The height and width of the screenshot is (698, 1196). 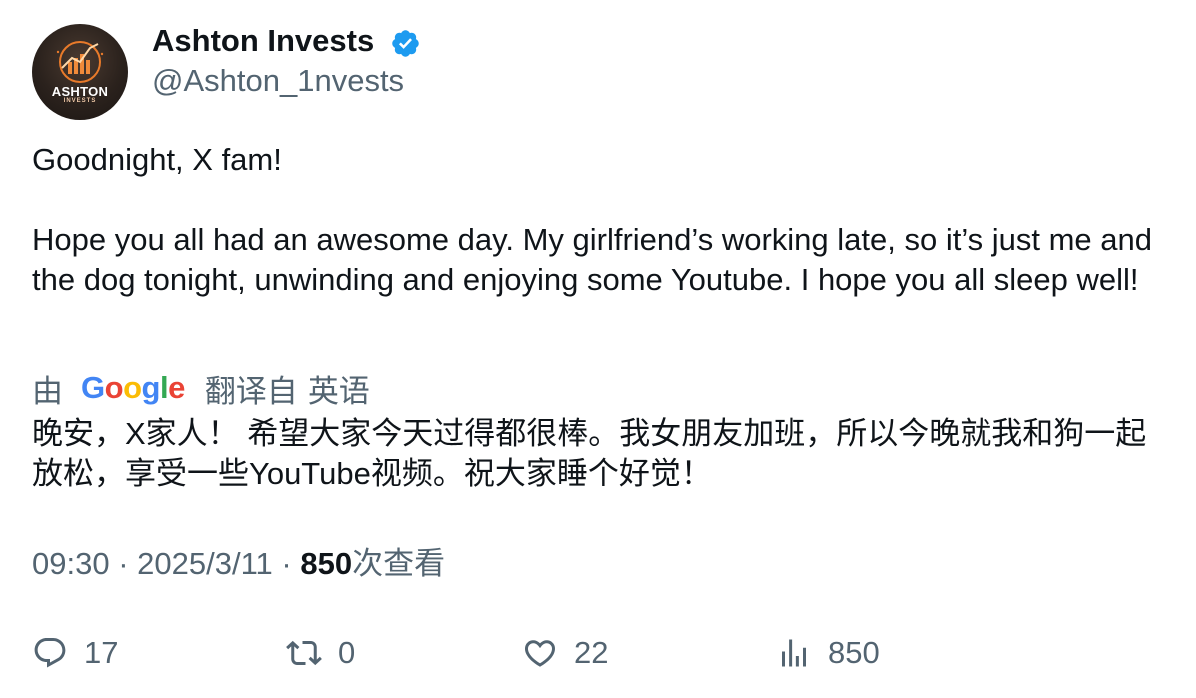 What do you see at coordinates (80, 62) in the screenshot?
I see `avatar-logo-icon` at bounding box center [80, 62].